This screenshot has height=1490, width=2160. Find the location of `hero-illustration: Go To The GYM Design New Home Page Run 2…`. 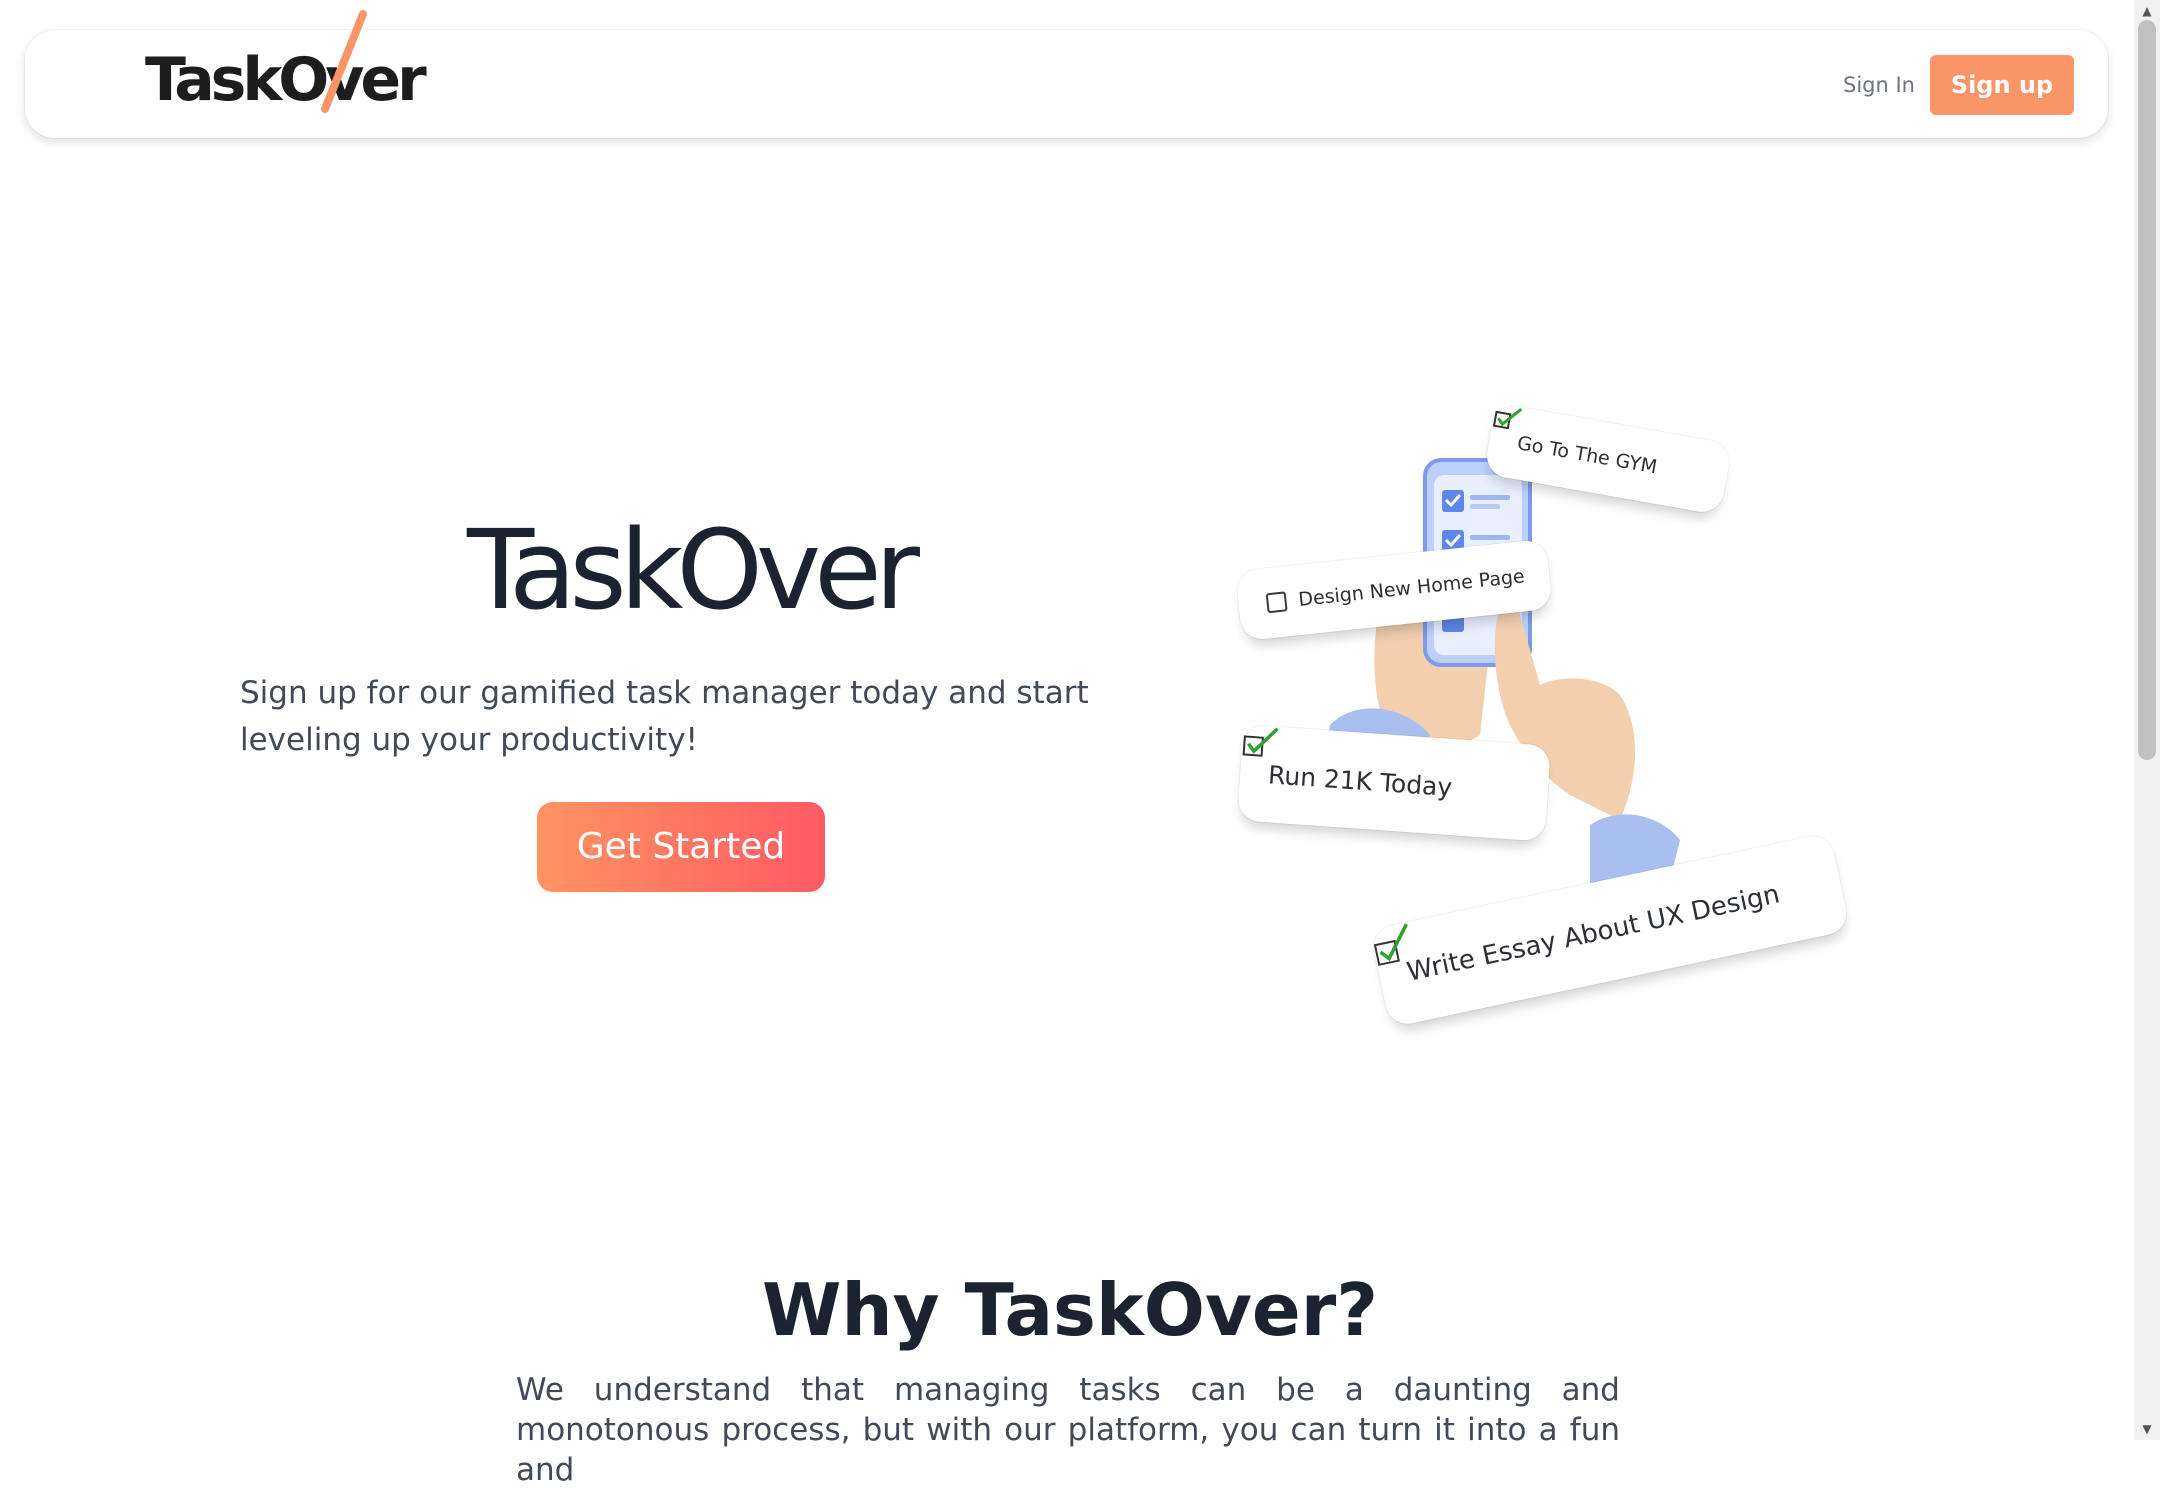

hero-illustration: Go To The GYM Design New Home Page Run 2… is located at coordinates (1545, 711).